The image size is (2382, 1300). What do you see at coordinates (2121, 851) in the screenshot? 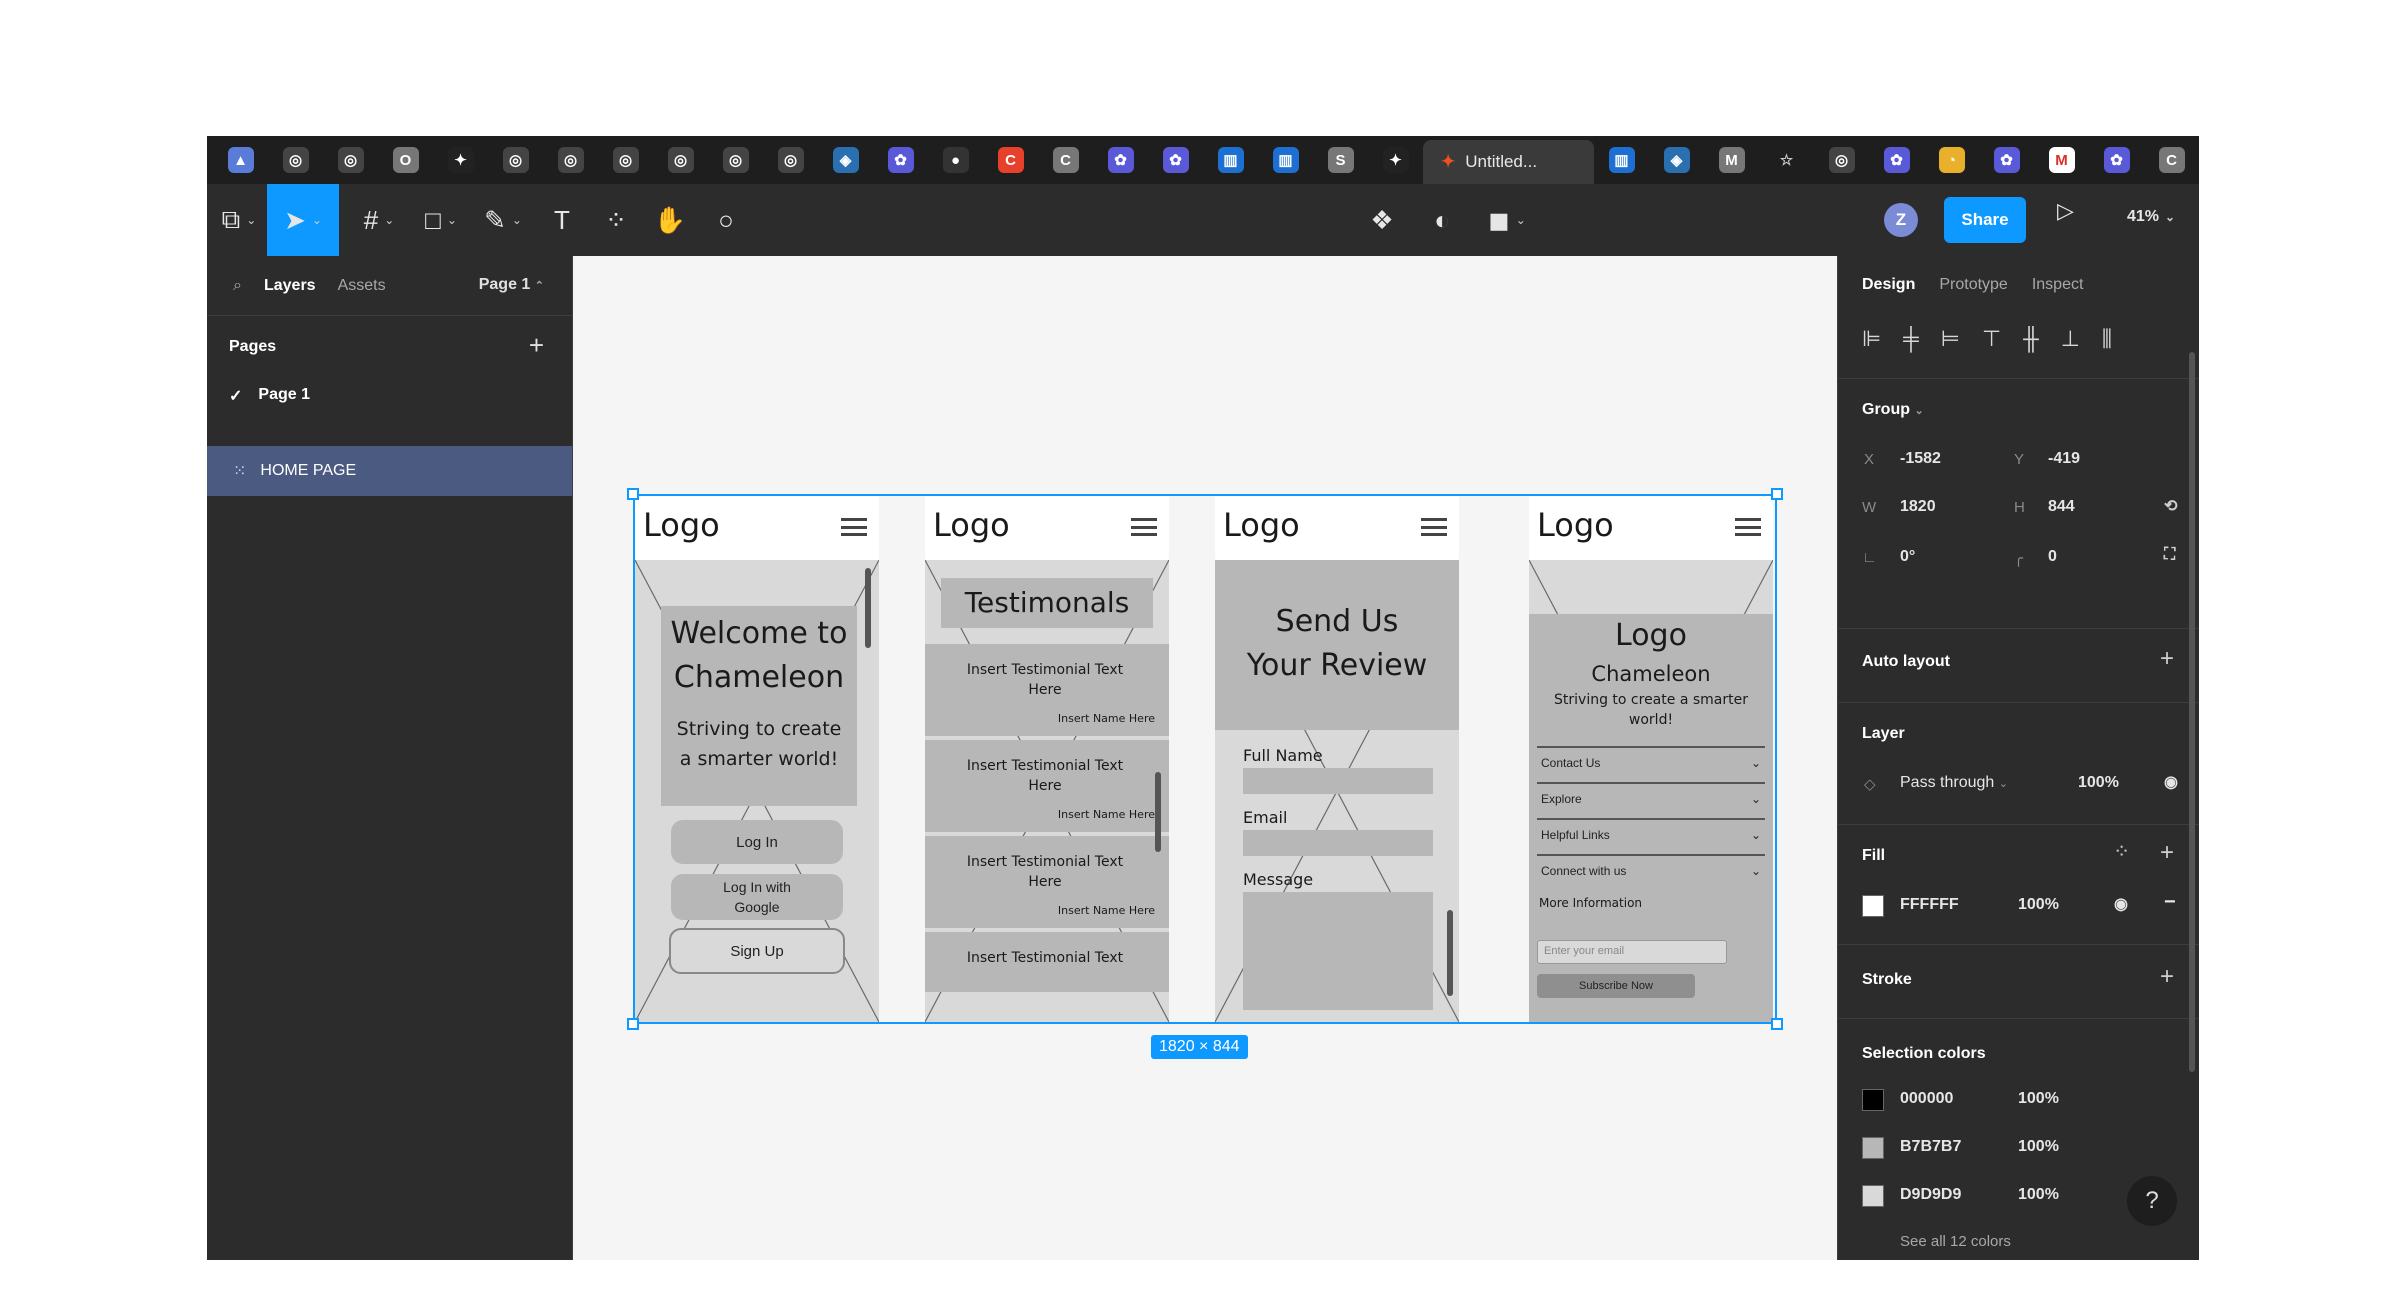
I see `styles-icon: ⁘` at bounding box center [2121, 851].